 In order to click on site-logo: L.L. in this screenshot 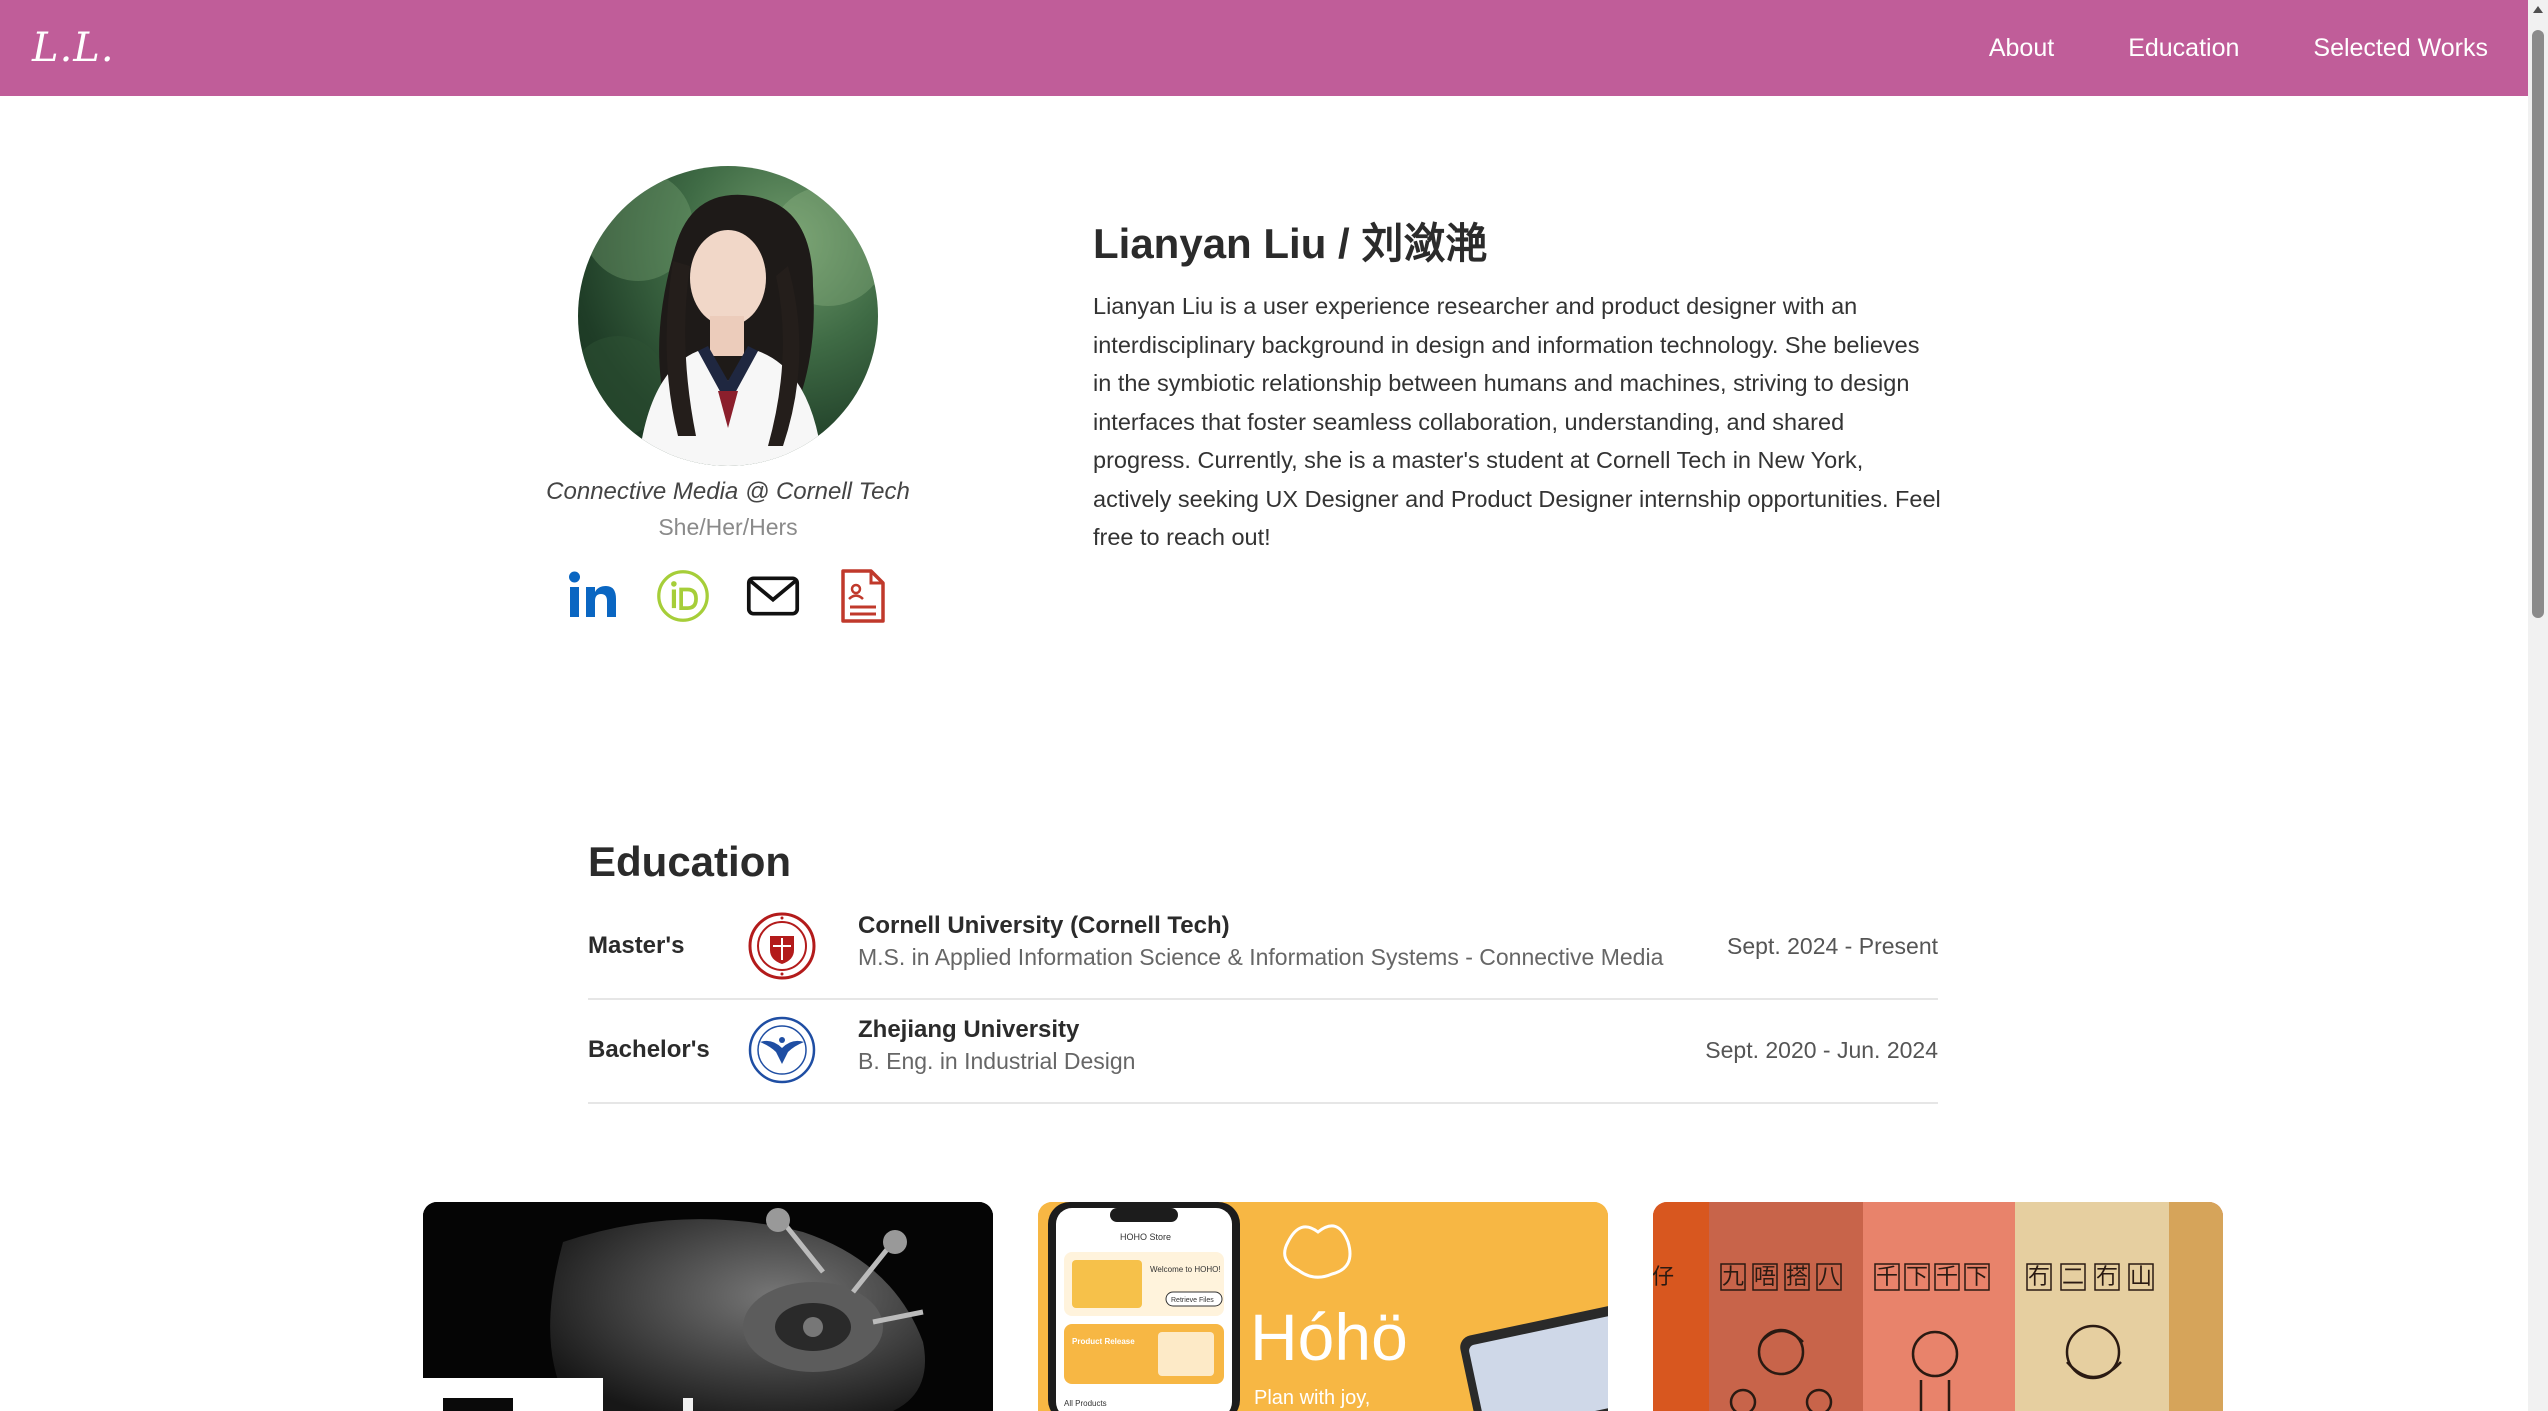, I will do `click(73, 48)`.